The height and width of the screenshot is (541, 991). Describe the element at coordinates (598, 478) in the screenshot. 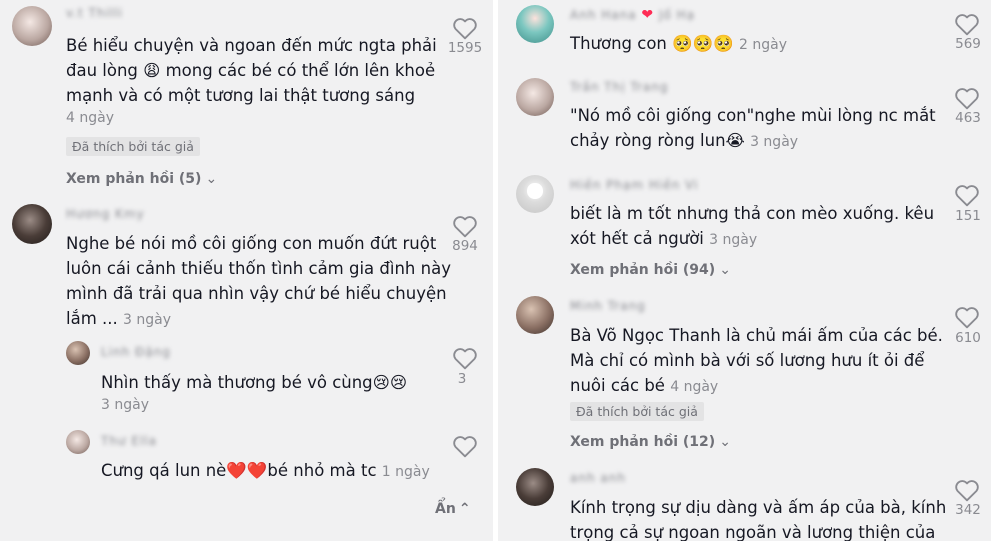

I see `comment-username: anh anh` at that location.